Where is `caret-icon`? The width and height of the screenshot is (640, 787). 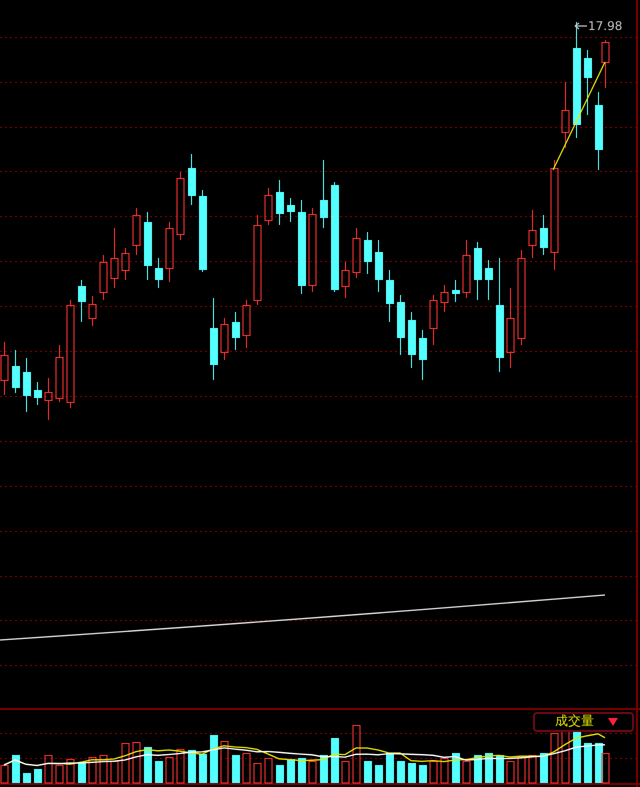
caret-icon is located at coordinates (613, 722).